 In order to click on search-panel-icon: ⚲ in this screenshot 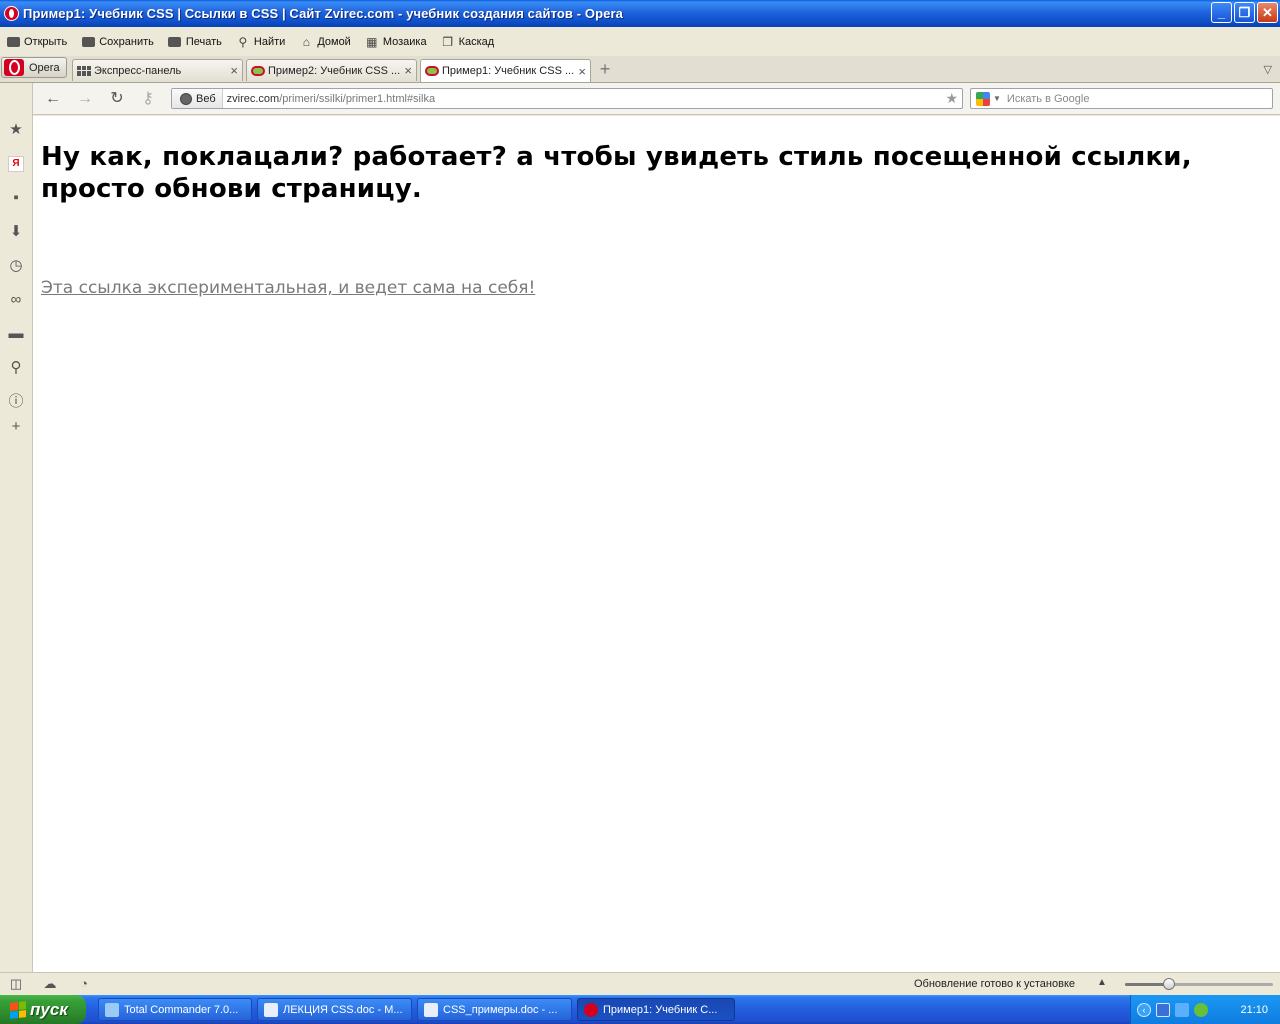, I will do `click(16, 368)`.